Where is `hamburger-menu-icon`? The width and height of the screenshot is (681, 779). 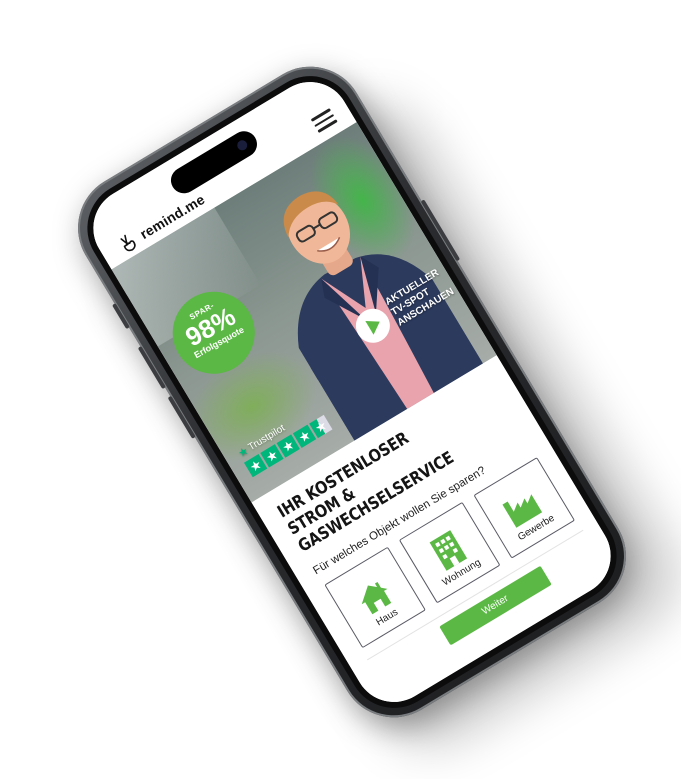 hamburger-menu-icon is located at coordinates (324, 120).